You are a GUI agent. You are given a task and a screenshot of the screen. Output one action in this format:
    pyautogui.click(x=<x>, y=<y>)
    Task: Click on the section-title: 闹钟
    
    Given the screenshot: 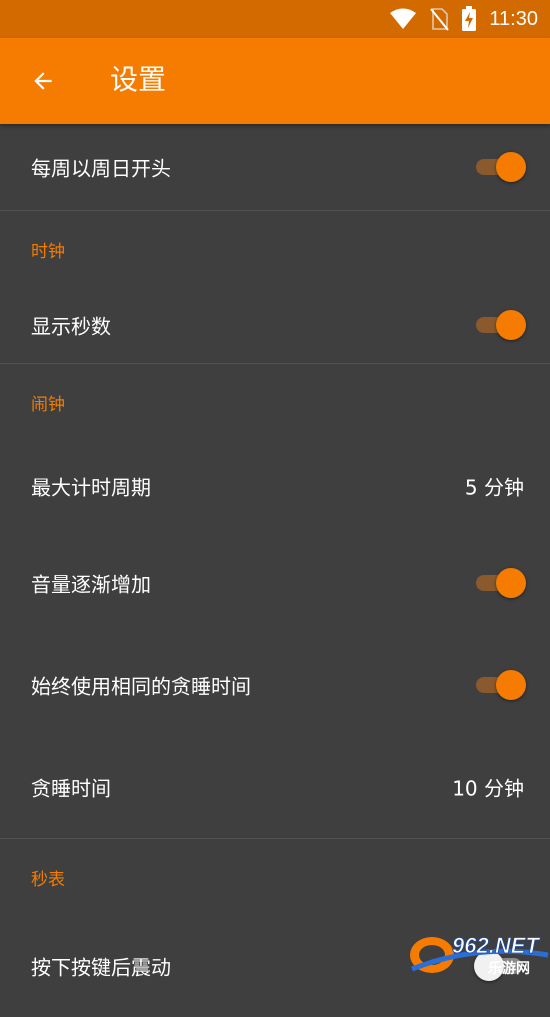 What is the action you would take?
    pyautogui.click(x=48, y=405)
    